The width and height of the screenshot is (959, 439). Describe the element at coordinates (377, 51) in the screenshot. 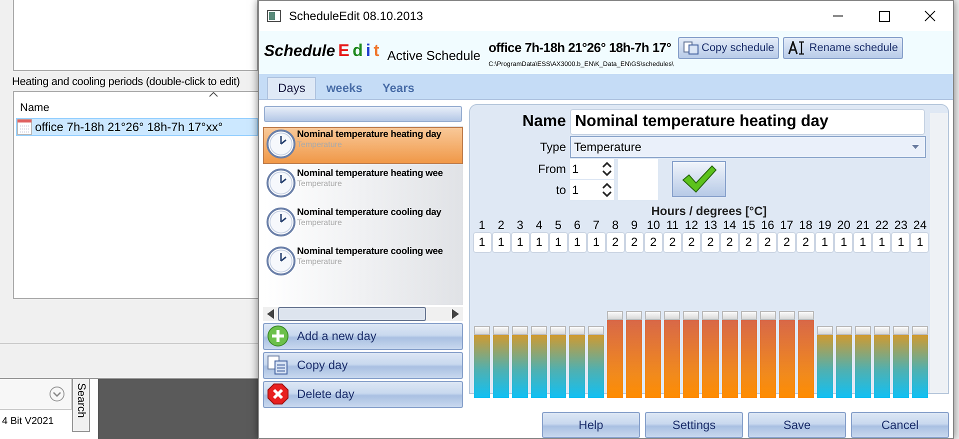

I see `logo-letter: t` at that location.